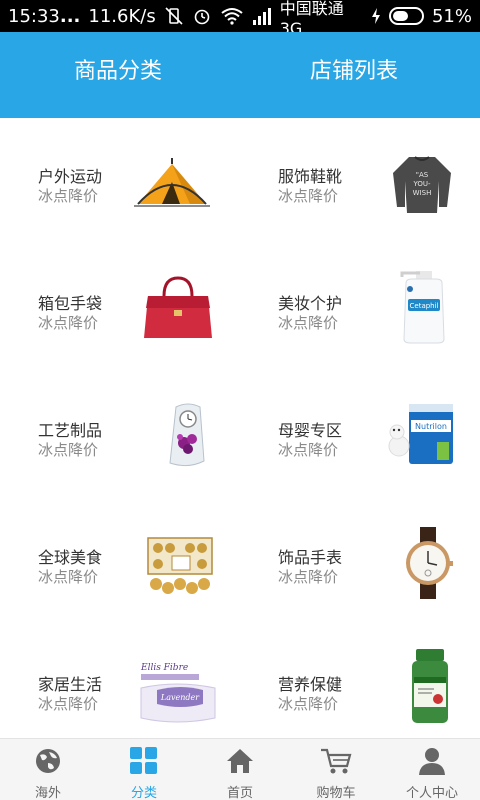  Describe the element at coordinates (360, 562) in the screenshot. I see `category-item-watches: 饰品手表 冰点降价` at that location.